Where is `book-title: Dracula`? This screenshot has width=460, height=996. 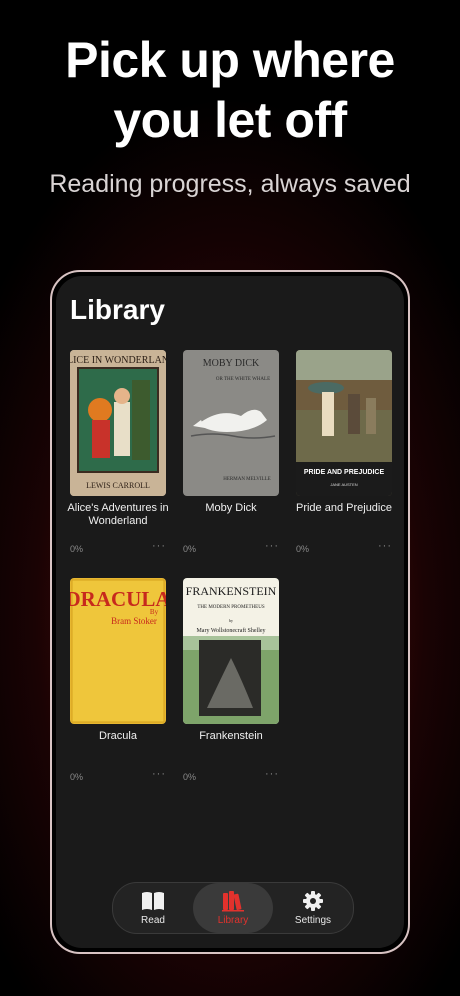 book-title: Dracula is located at coordinates (118, 736).